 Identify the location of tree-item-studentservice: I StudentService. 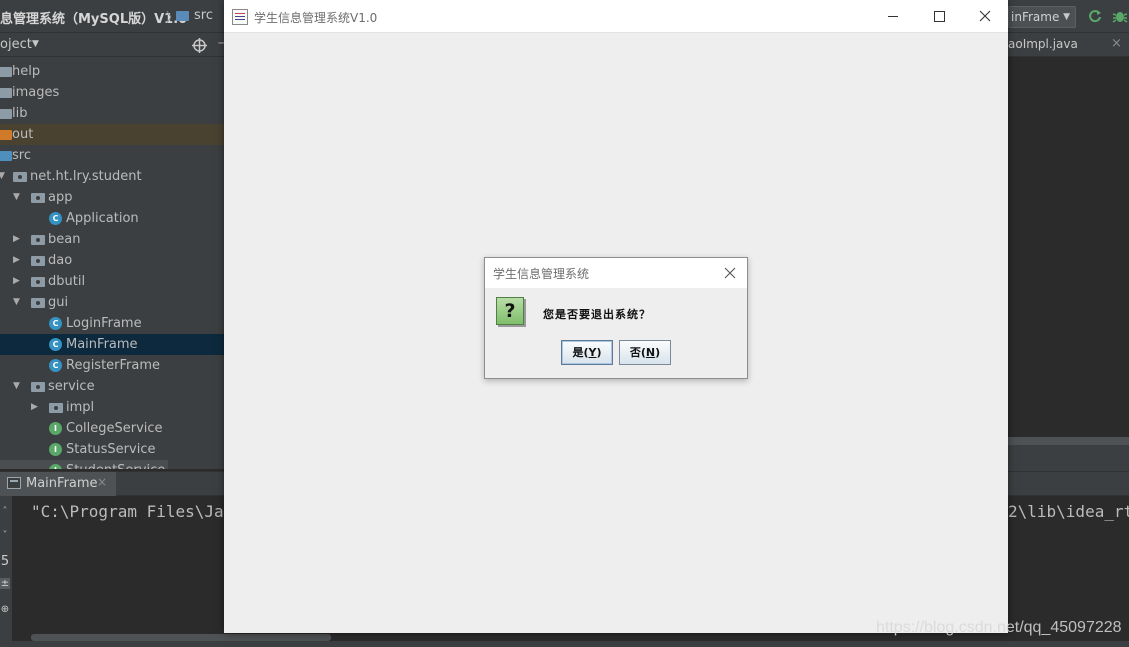
(84, 464).